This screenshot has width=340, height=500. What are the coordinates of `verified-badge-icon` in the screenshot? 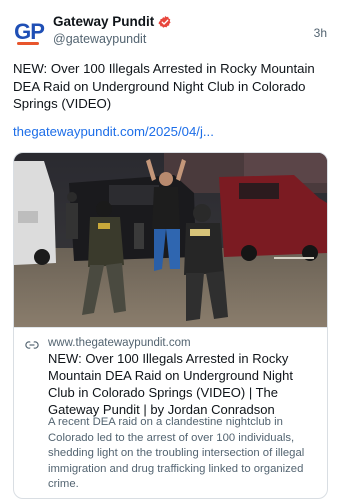 It's located at (164, 21).